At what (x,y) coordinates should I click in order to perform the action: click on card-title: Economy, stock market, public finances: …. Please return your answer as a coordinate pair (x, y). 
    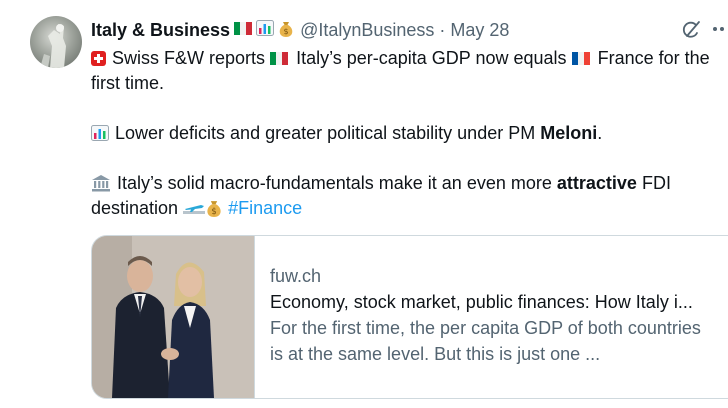
    Looking at the image, I should click on (481, 302).